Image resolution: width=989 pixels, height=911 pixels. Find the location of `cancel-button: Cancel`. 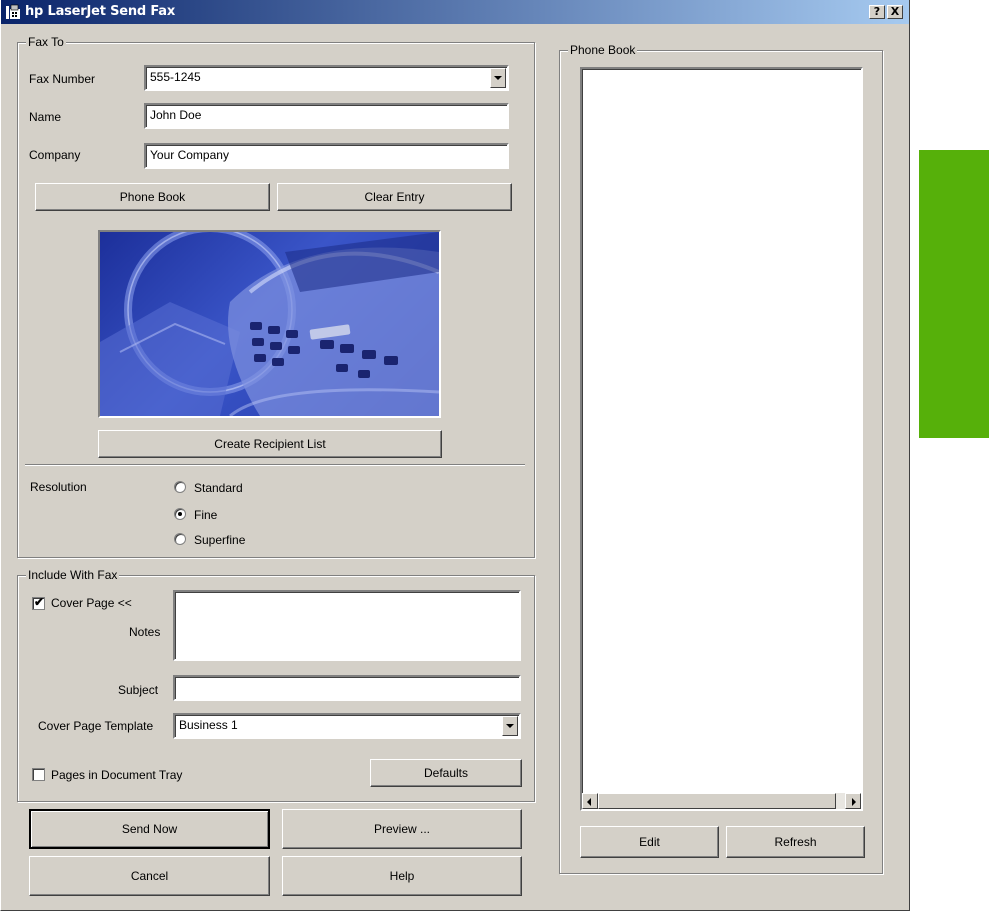

cancel-button: Cancel is located at coordinates (149, 876).